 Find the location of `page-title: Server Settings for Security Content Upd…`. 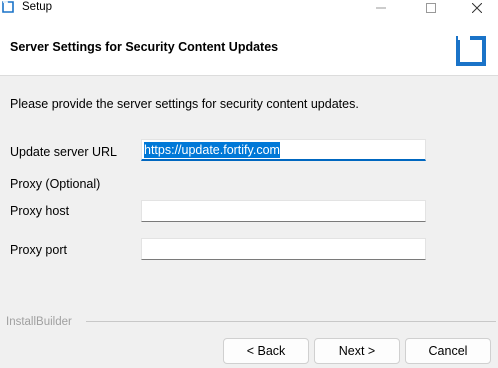

page-title: Server Settings for Security Content Upd… is located at coordinates (144, 47).